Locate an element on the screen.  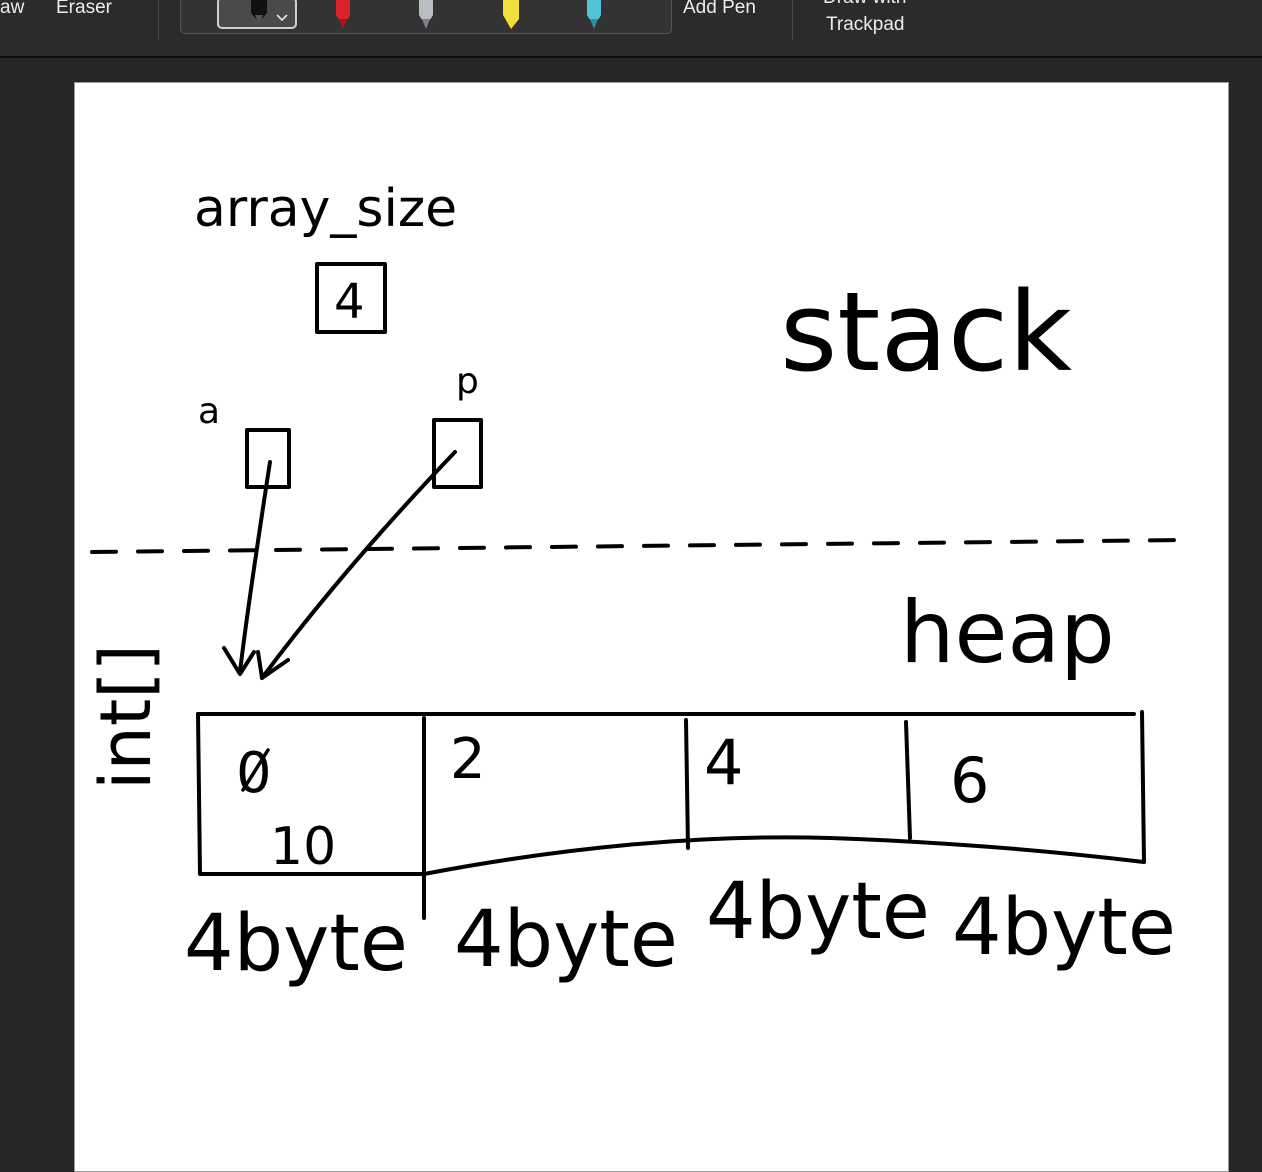
cell-index-4: 4 is located at coordinates (723, 762).